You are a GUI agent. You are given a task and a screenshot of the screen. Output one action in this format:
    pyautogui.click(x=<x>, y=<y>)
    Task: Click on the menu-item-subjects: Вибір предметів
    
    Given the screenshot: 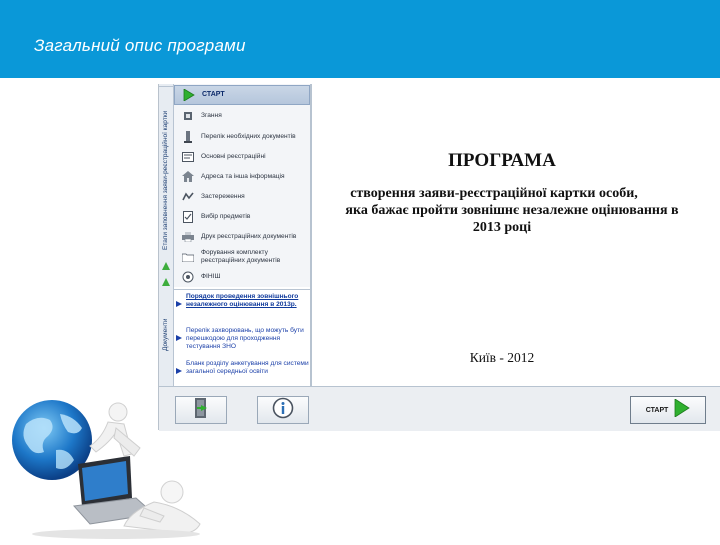 What is the action you would take?
    pyautogui.click(x=242, y=217)
    